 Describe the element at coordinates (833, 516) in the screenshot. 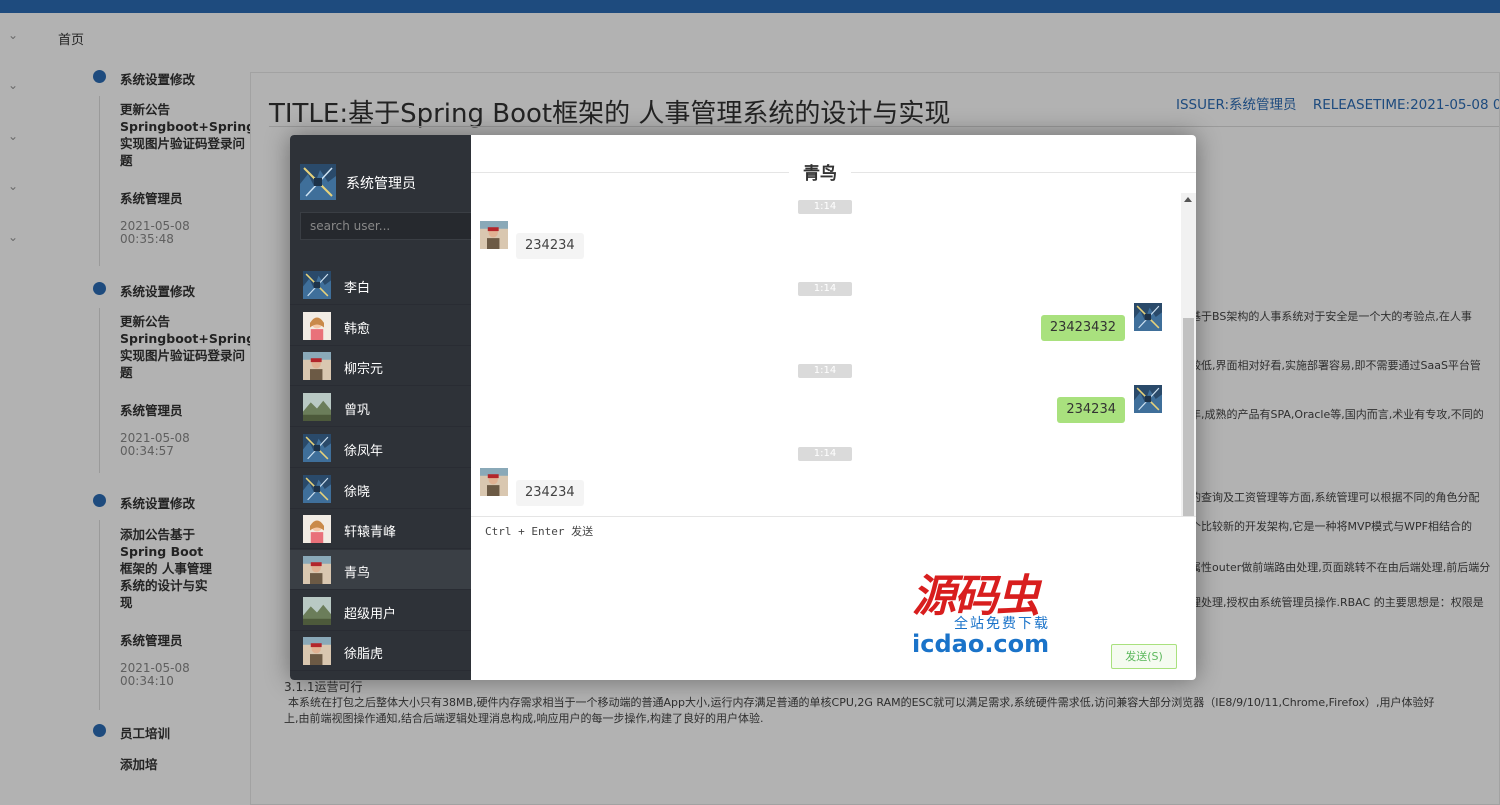

I see `divider` at that location.